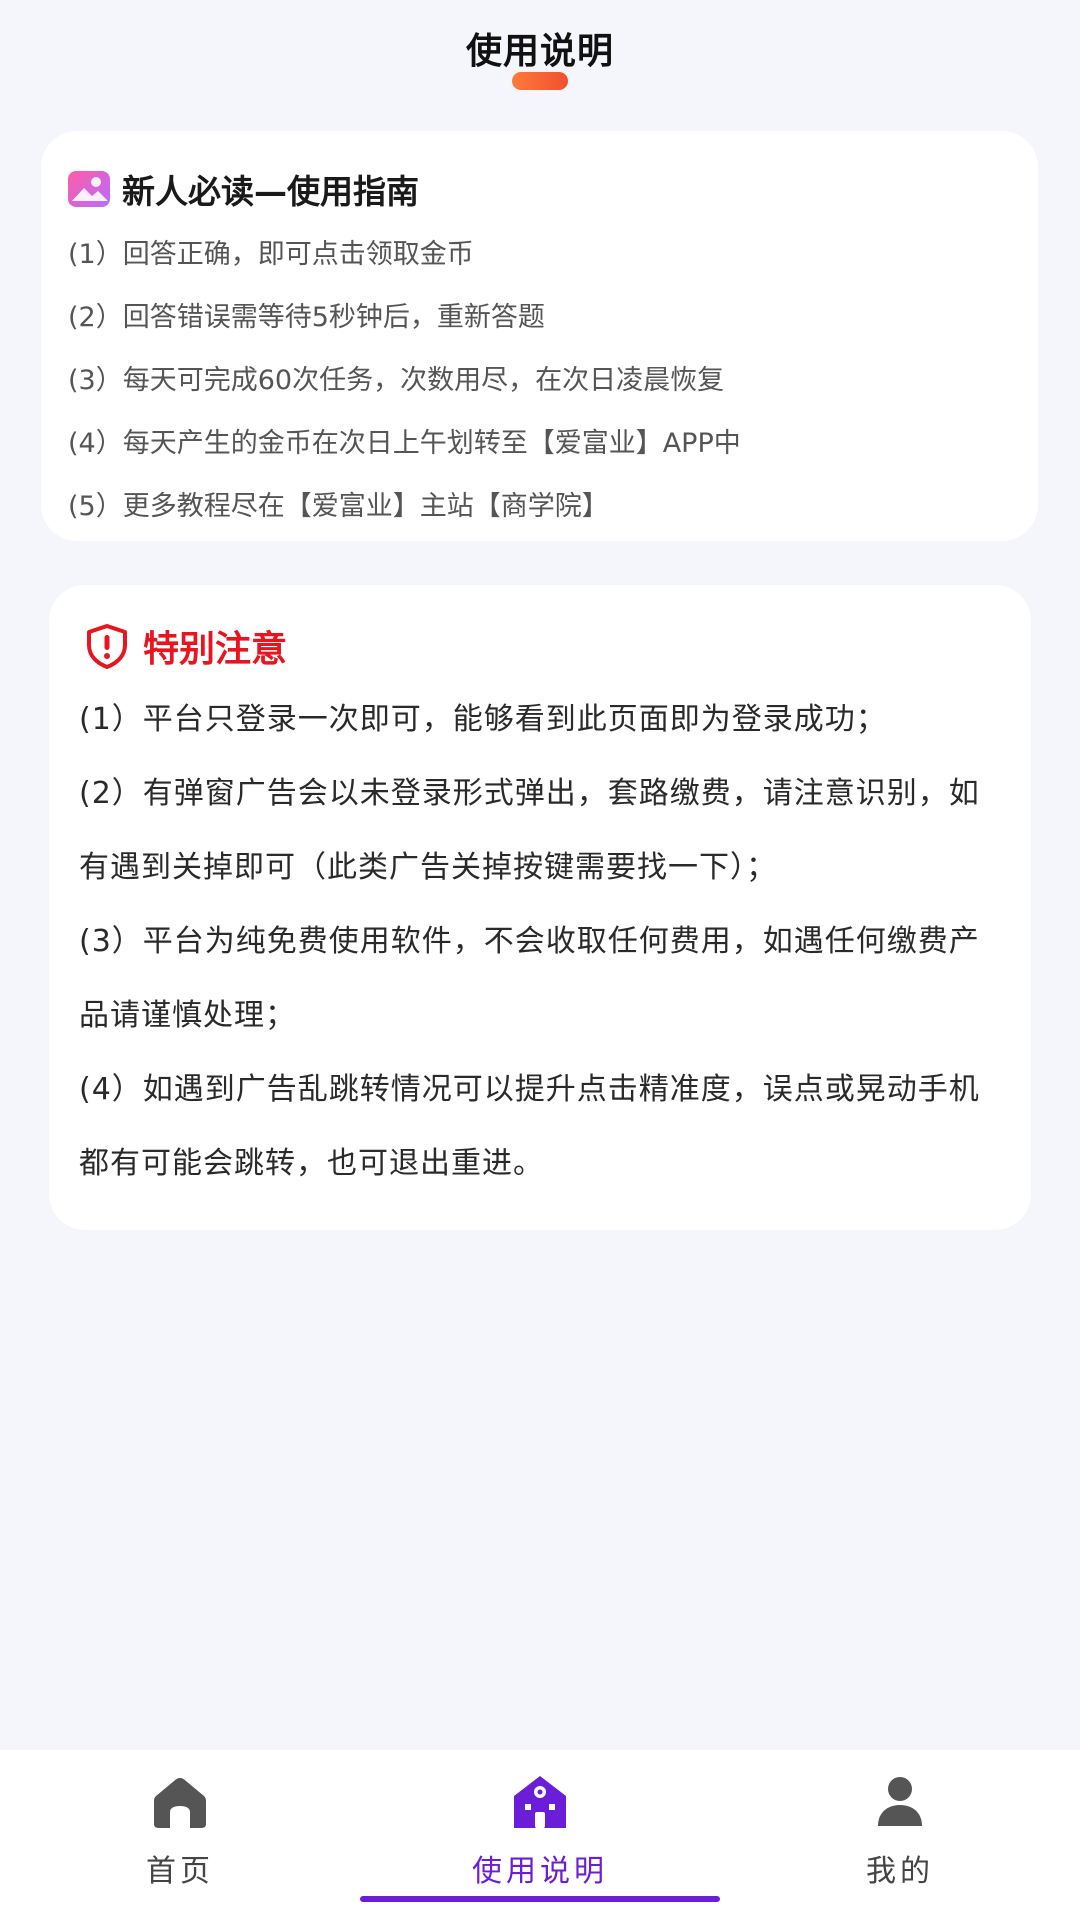  Describe the element at coordinates (180, 1871) in the screenshot. I see `nav-label-home: 首页` at that location.